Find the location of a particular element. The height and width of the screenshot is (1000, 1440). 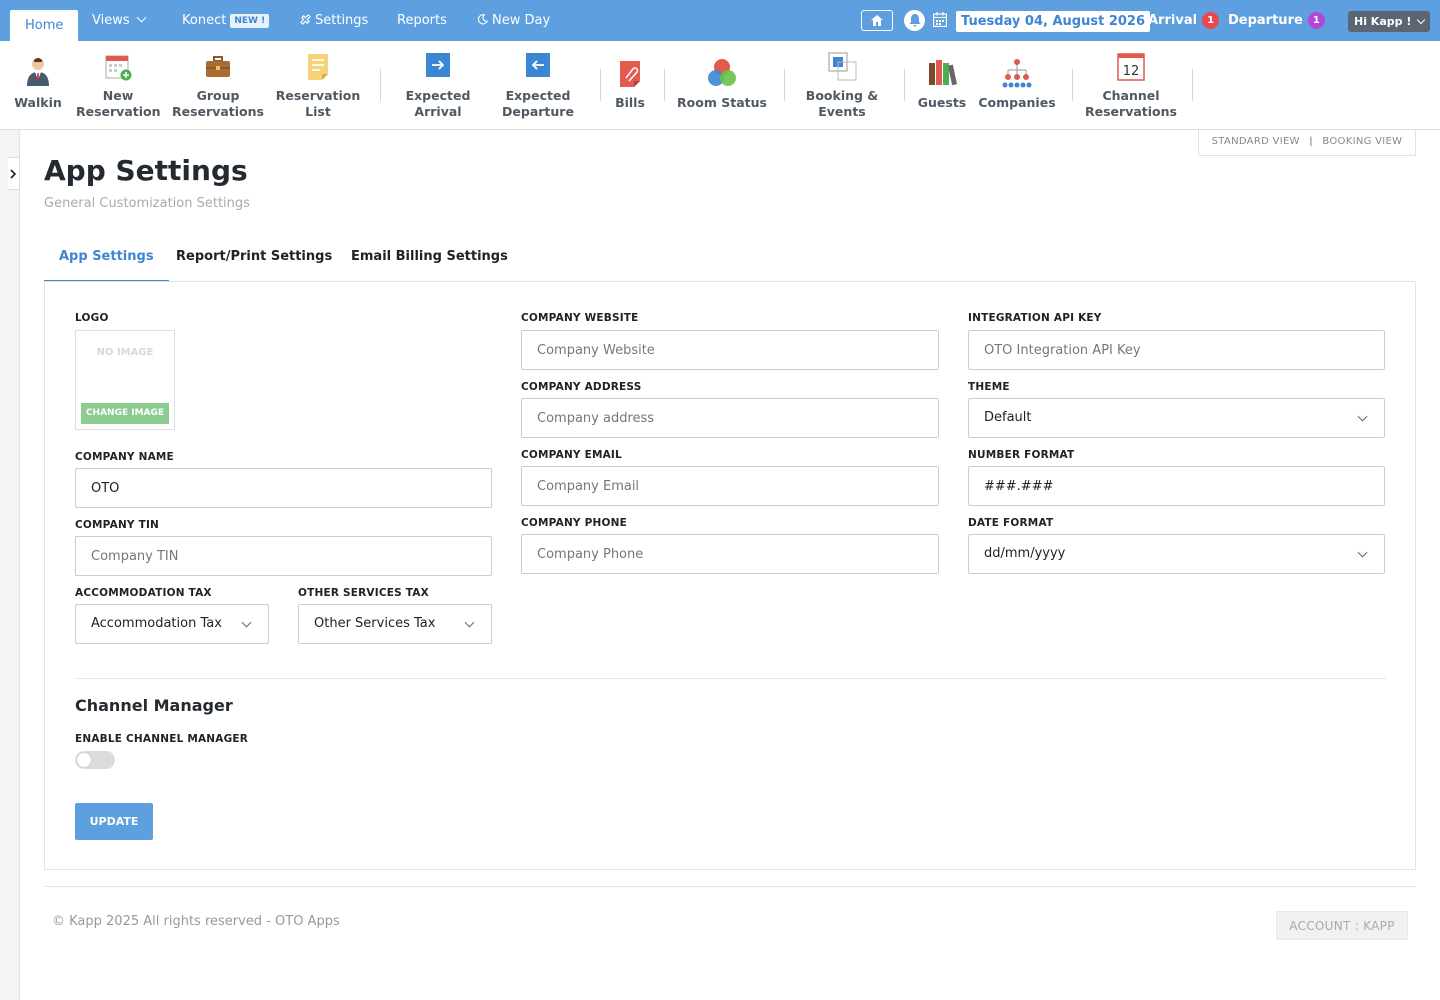

home-button is located at coordinates (877, 20).